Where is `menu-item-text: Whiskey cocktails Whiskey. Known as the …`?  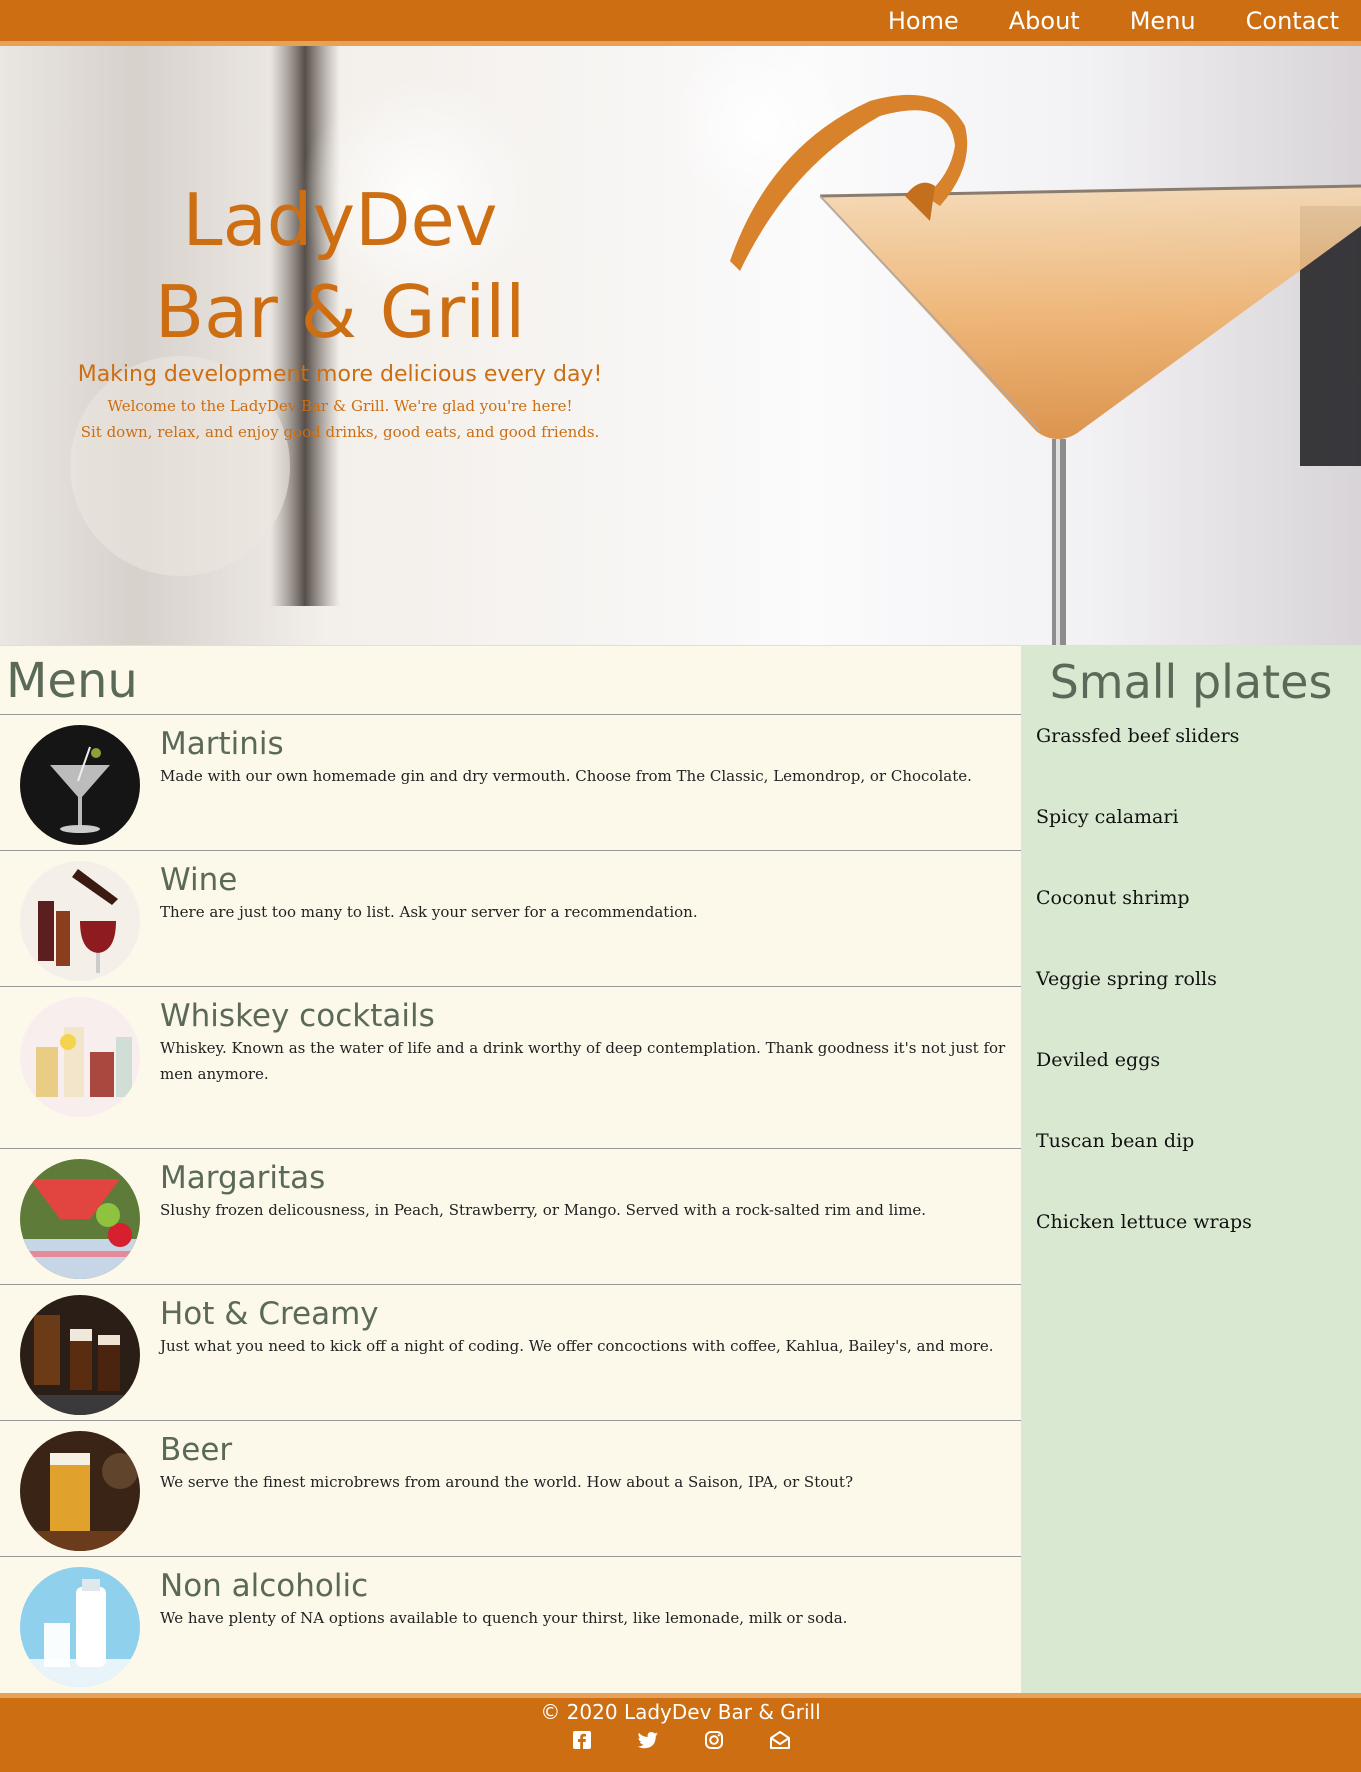 menu-item-text: Whiskey cocktails Whiskey. Known as the … is located at coordinates (590, 1037).